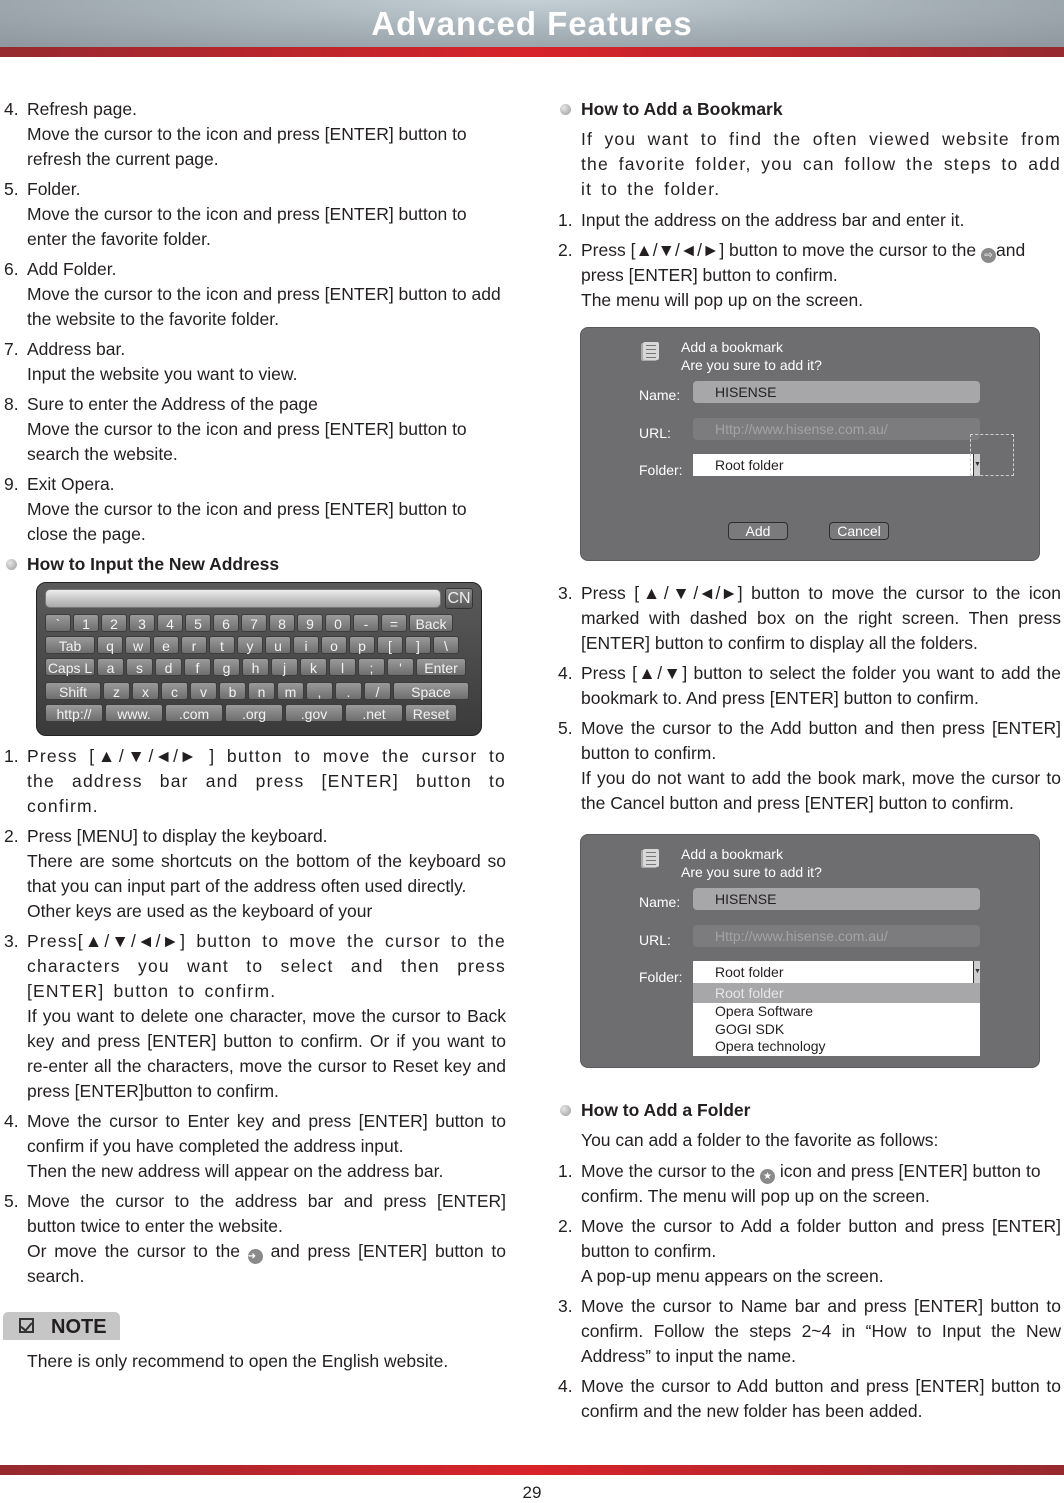 The width and height of the screenshot is (1064, 1503). What do you see at coordinates (254, 623) in the screenshot?
I see `key: 7` at bounding box center [254, 623].